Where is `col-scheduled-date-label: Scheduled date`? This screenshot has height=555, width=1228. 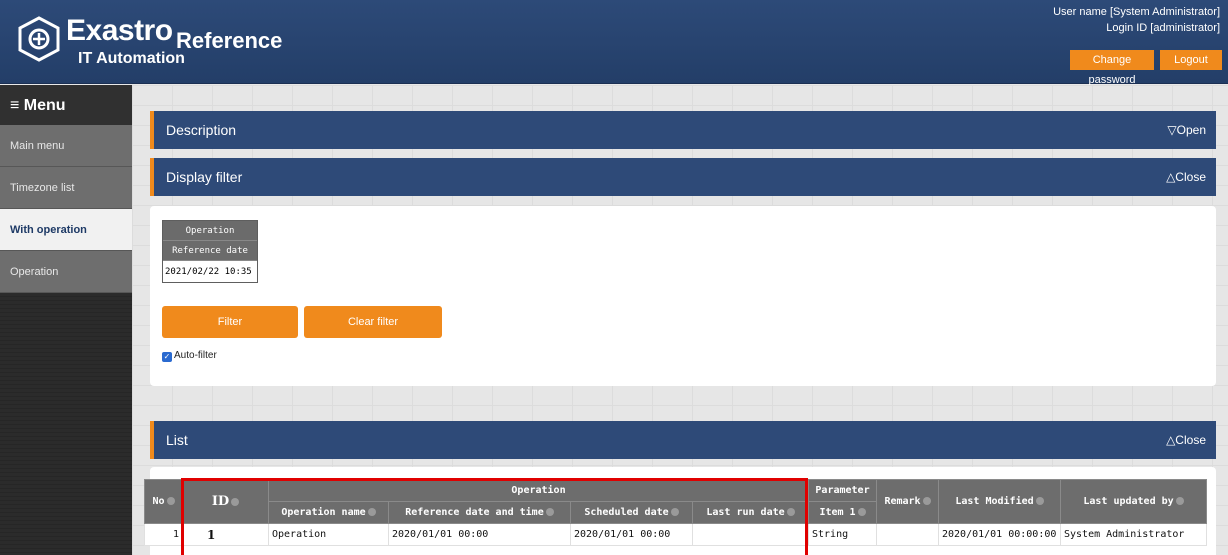 col-scheduled-date-label: Scheduled date is located at coordinates (626, 512).